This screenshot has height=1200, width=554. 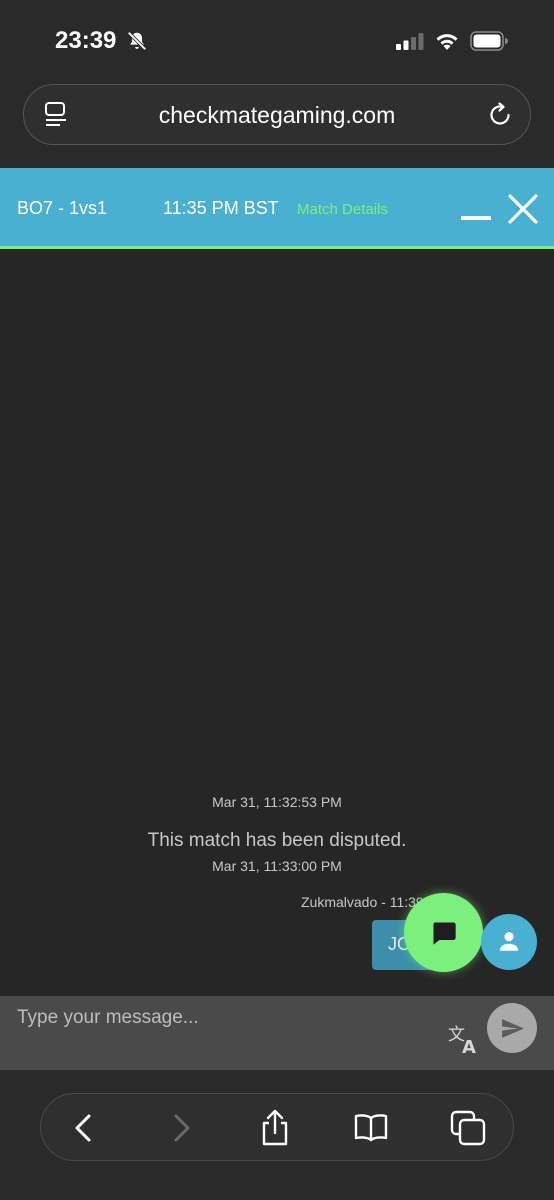 I want to click on close-icon, so click(x=523, y=209).